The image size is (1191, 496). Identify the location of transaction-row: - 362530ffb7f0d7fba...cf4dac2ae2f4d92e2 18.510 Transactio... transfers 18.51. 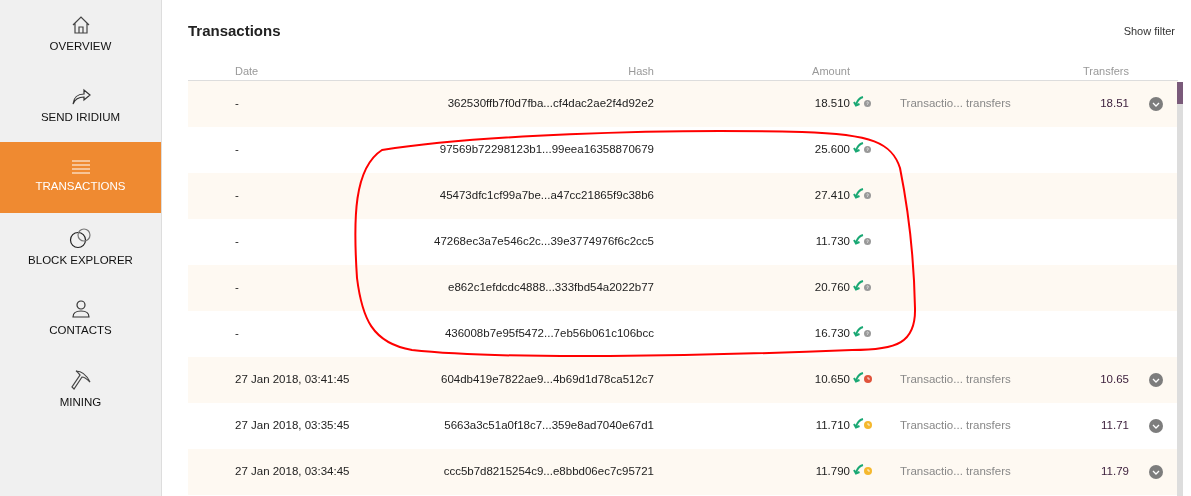
(683, 104).